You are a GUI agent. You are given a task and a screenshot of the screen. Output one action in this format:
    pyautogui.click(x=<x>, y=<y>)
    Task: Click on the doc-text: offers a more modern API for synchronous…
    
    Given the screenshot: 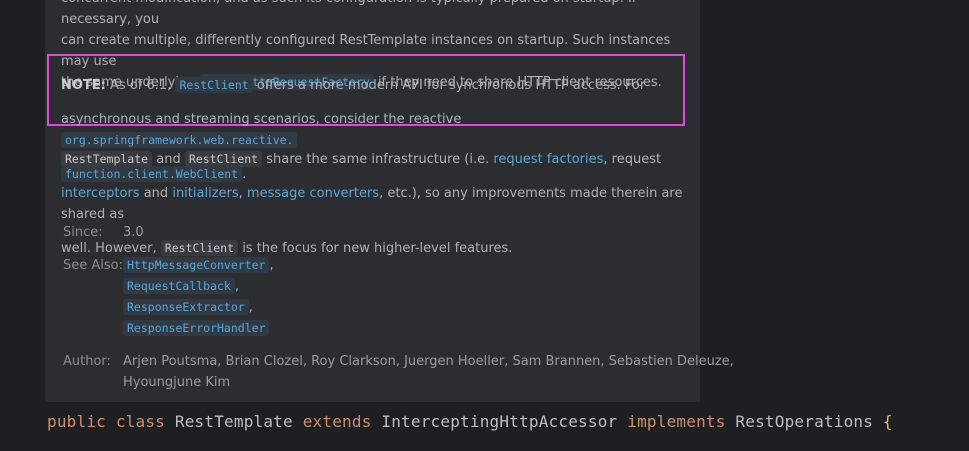 What is the action you would take?
    pyautogui.click(x=451, y=85)
    